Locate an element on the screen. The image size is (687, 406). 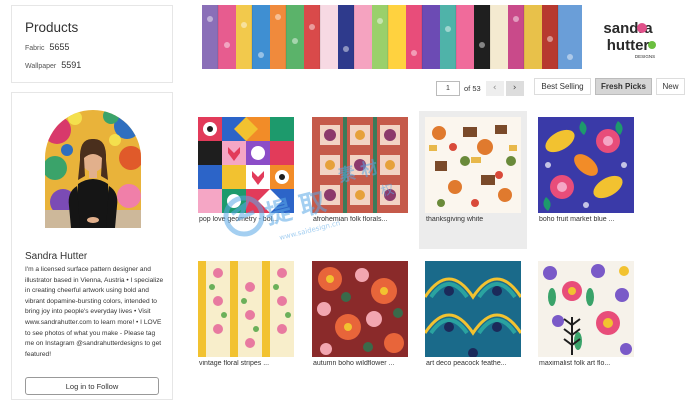
avatar is located at coordinates (93, 169).